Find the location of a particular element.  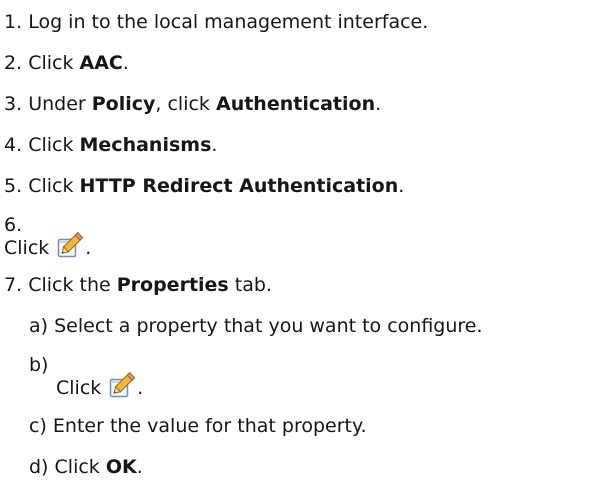

step-5: 5. Click HTTP Redirect Authentication. is located at coordinates (204, 186).